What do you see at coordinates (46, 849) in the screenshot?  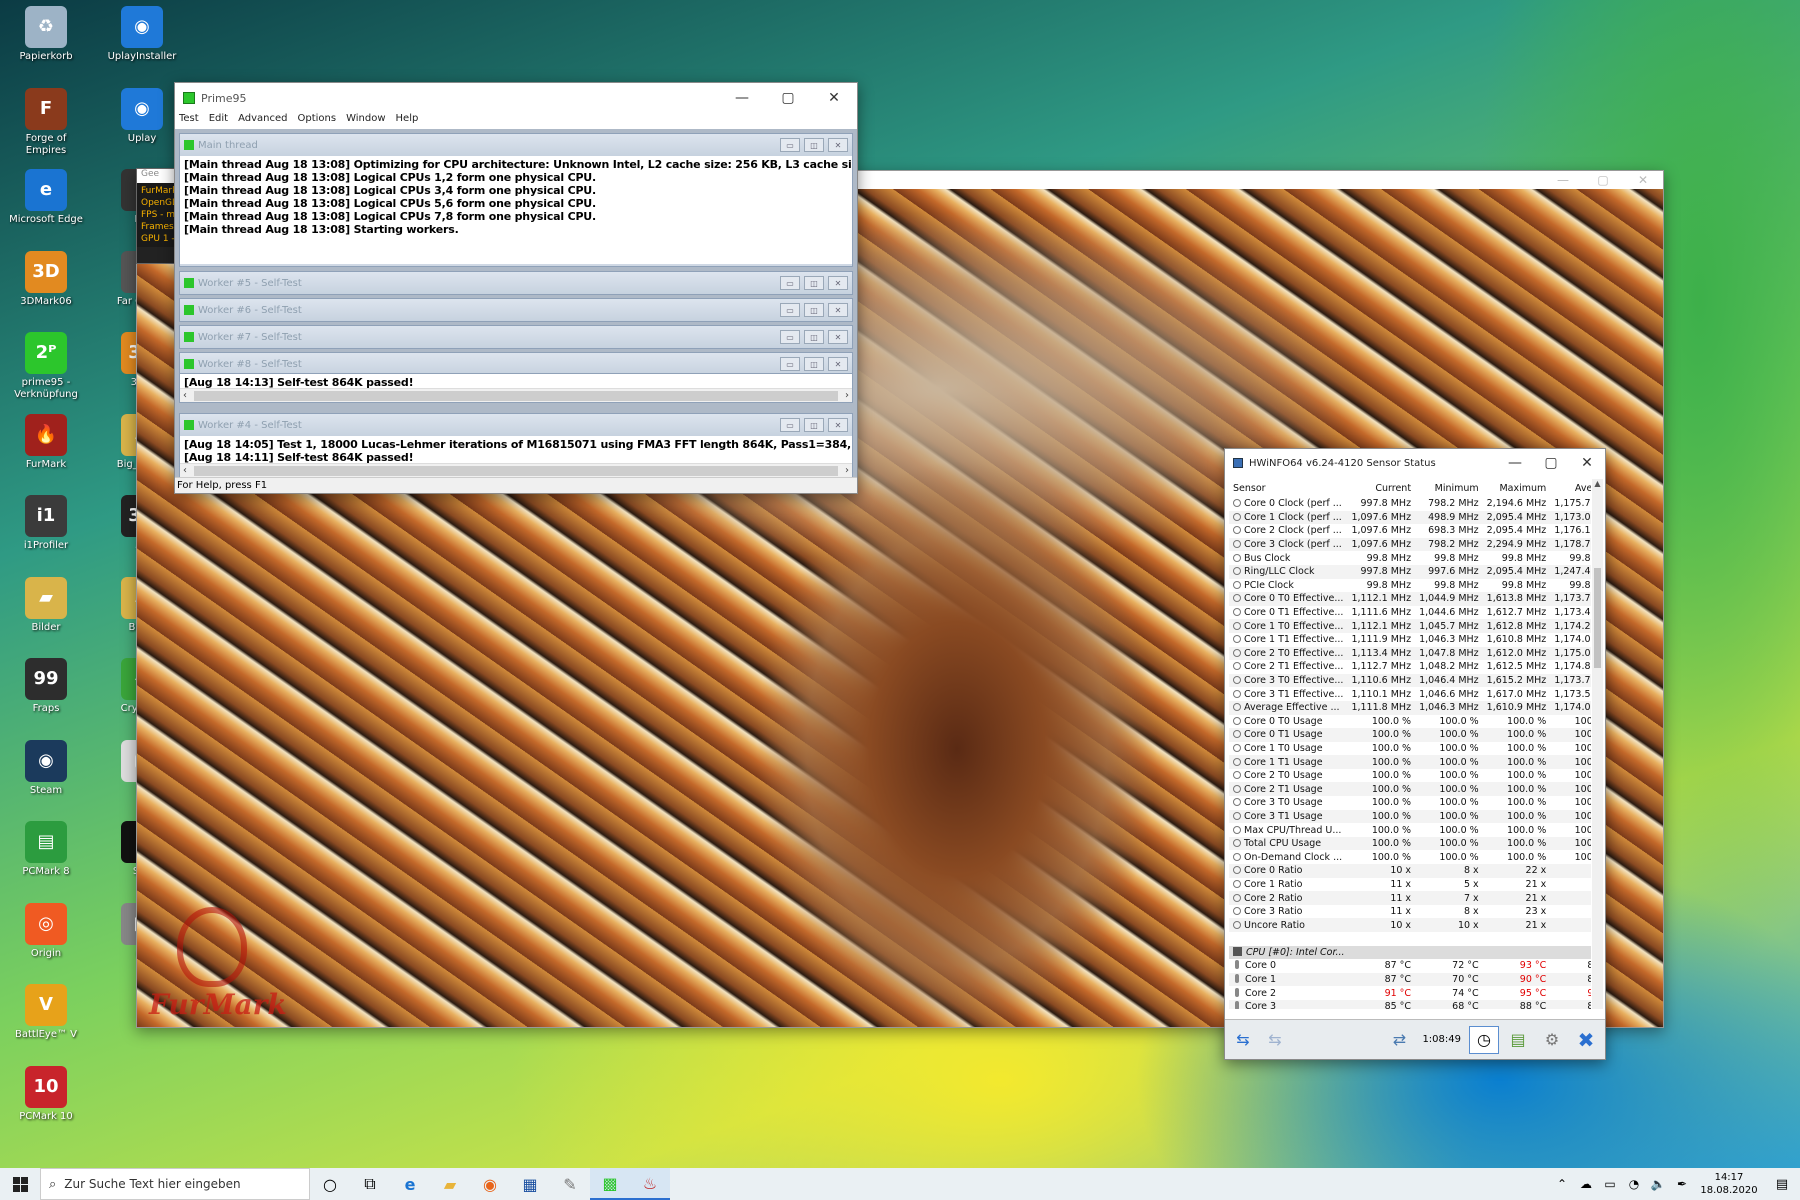 I see `desktop-icon: ▤ PCMark 8` at bounding box center [46, 849].